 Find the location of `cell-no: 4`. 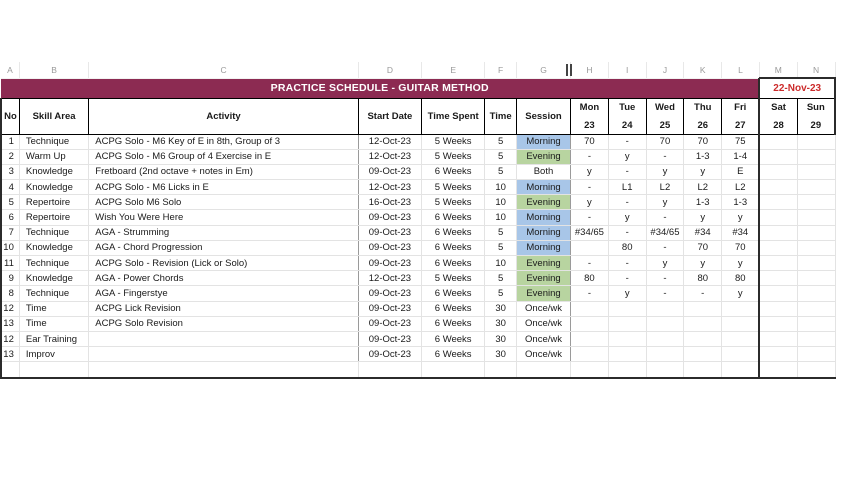

cell-no: 4 is located at coordinates (10, 187).